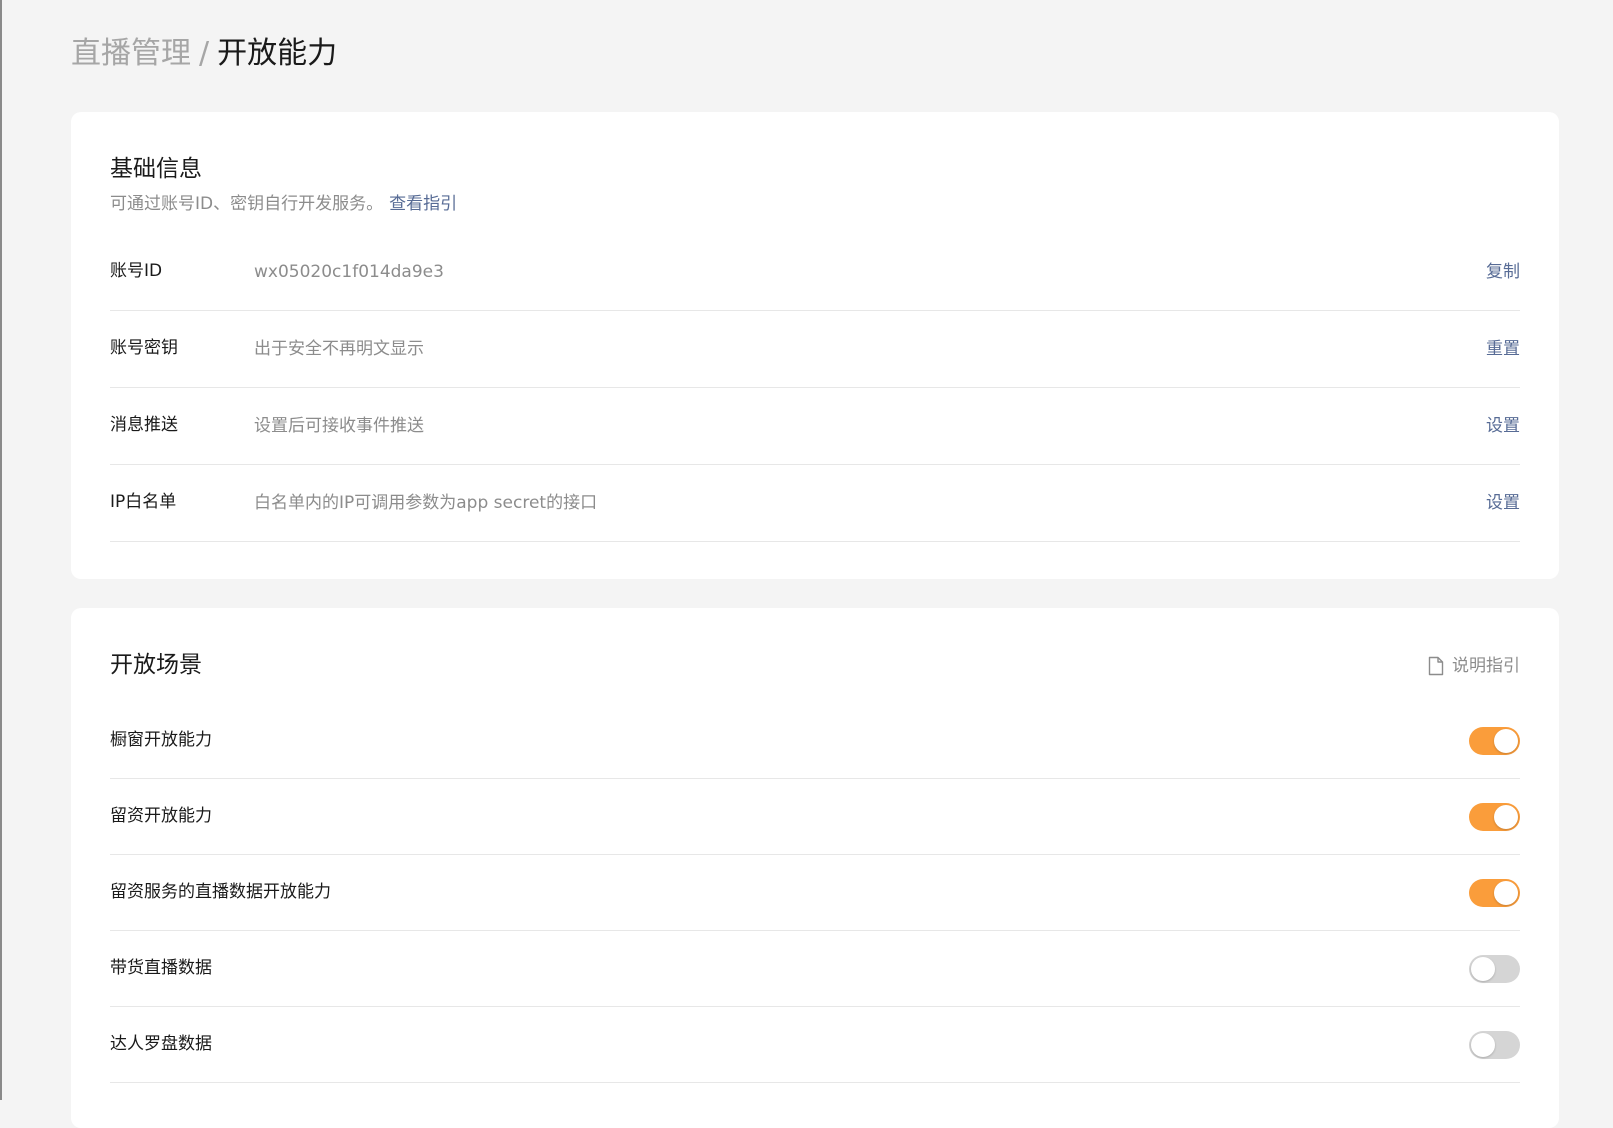 The image size is (1613, 1128). Describe the element at coordinates (156, 169) in the screenshot. I see `basic-info-title: 基础信息` at that location.